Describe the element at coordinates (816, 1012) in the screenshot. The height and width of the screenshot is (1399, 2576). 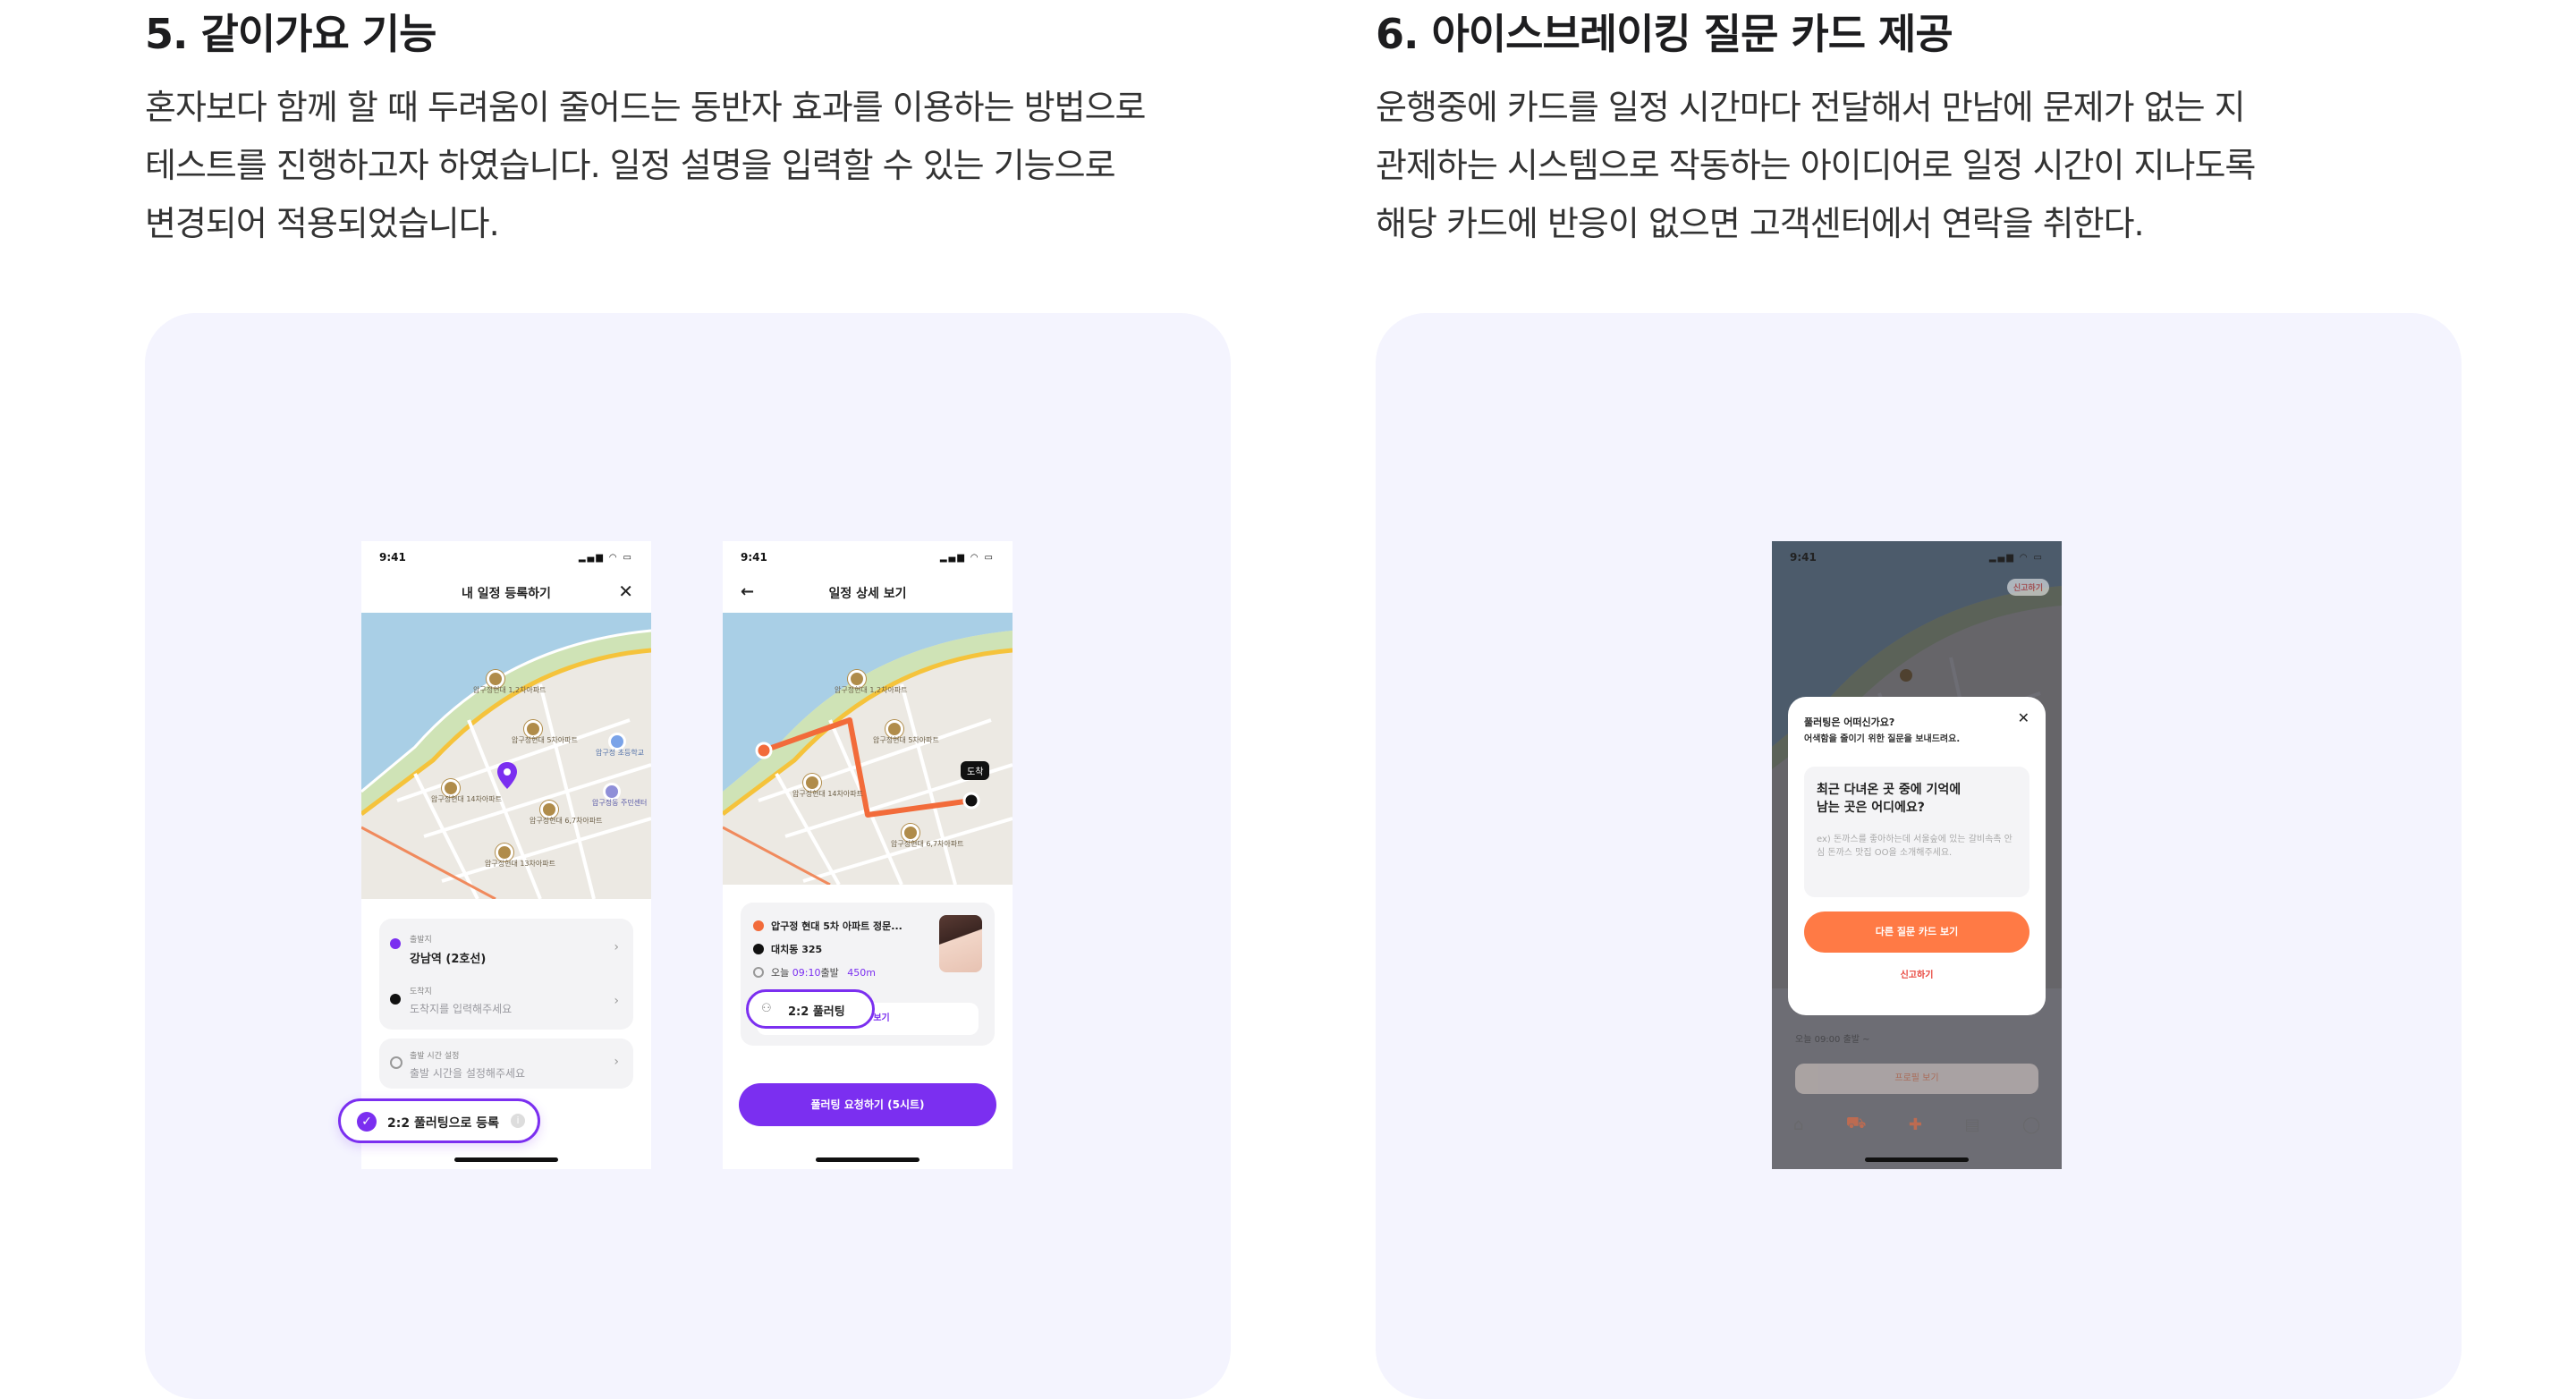
I see `pooling-tag-label: 2:2 풀러팅` at that location.